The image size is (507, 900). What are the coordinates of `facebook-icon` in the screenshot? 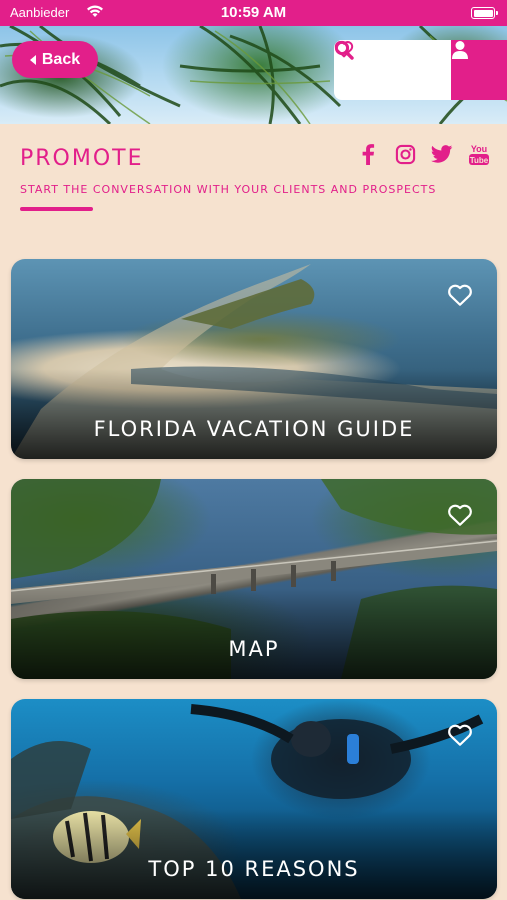 It's located at (368, 154).